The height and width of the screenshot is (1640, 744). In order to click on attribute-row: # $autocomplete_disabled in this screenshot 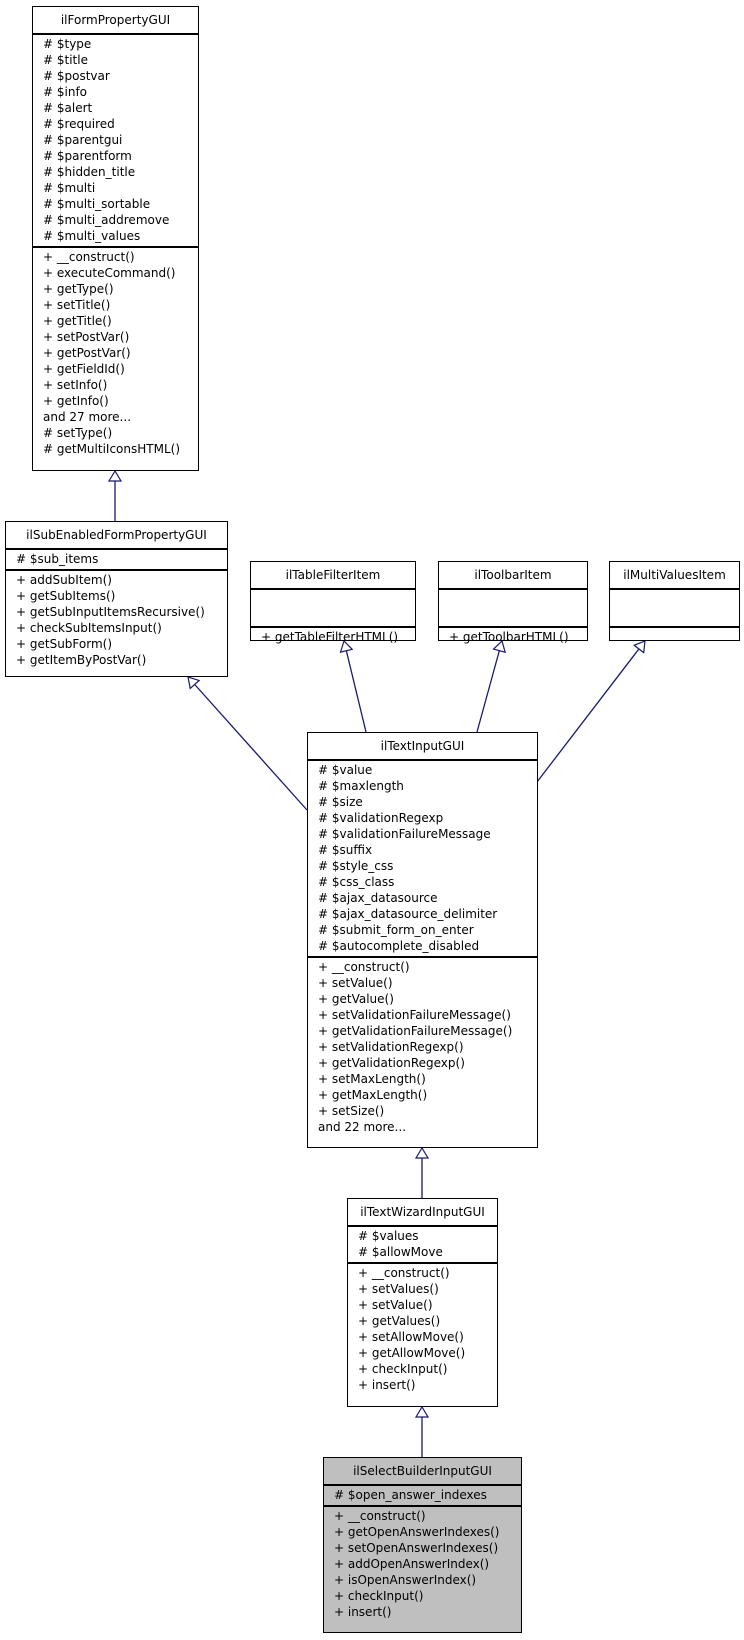, I will do `click(399, 946)`.